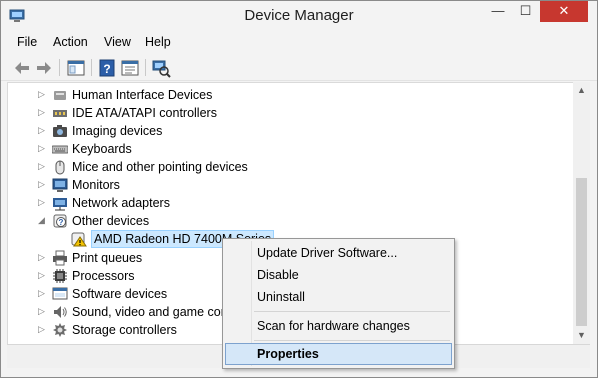 The height and width of the screenshot is (378, 598). I want to click on tree-item-label: IDE ATA/ATAPI controllers, so click(144, 113).